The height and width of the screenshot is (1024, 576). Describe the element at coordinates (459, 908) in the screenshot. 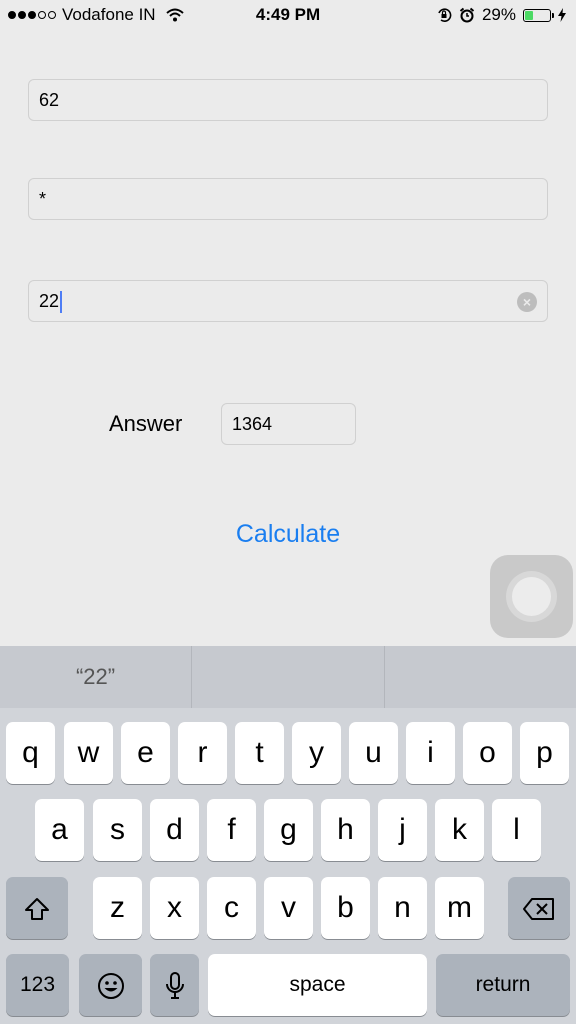

I see `key-m: m` at that location.